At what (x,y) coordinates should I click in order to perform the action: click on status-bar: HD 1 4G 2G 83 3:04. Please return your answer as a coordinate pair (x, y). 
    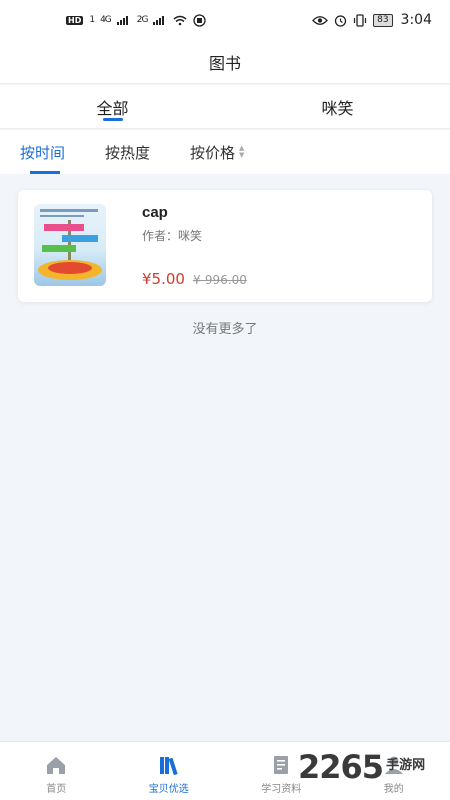
    Looking at the image, I should click on (225, 20).